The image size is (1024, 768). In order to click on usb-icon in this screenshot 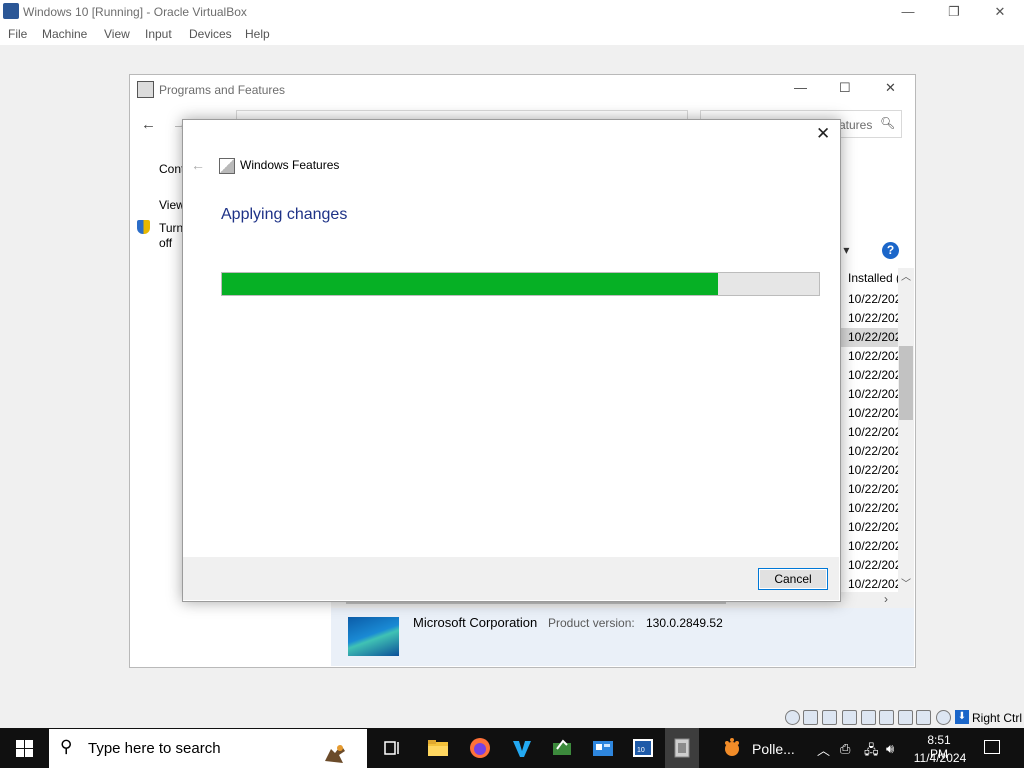, I will do `click(810, 717)`.